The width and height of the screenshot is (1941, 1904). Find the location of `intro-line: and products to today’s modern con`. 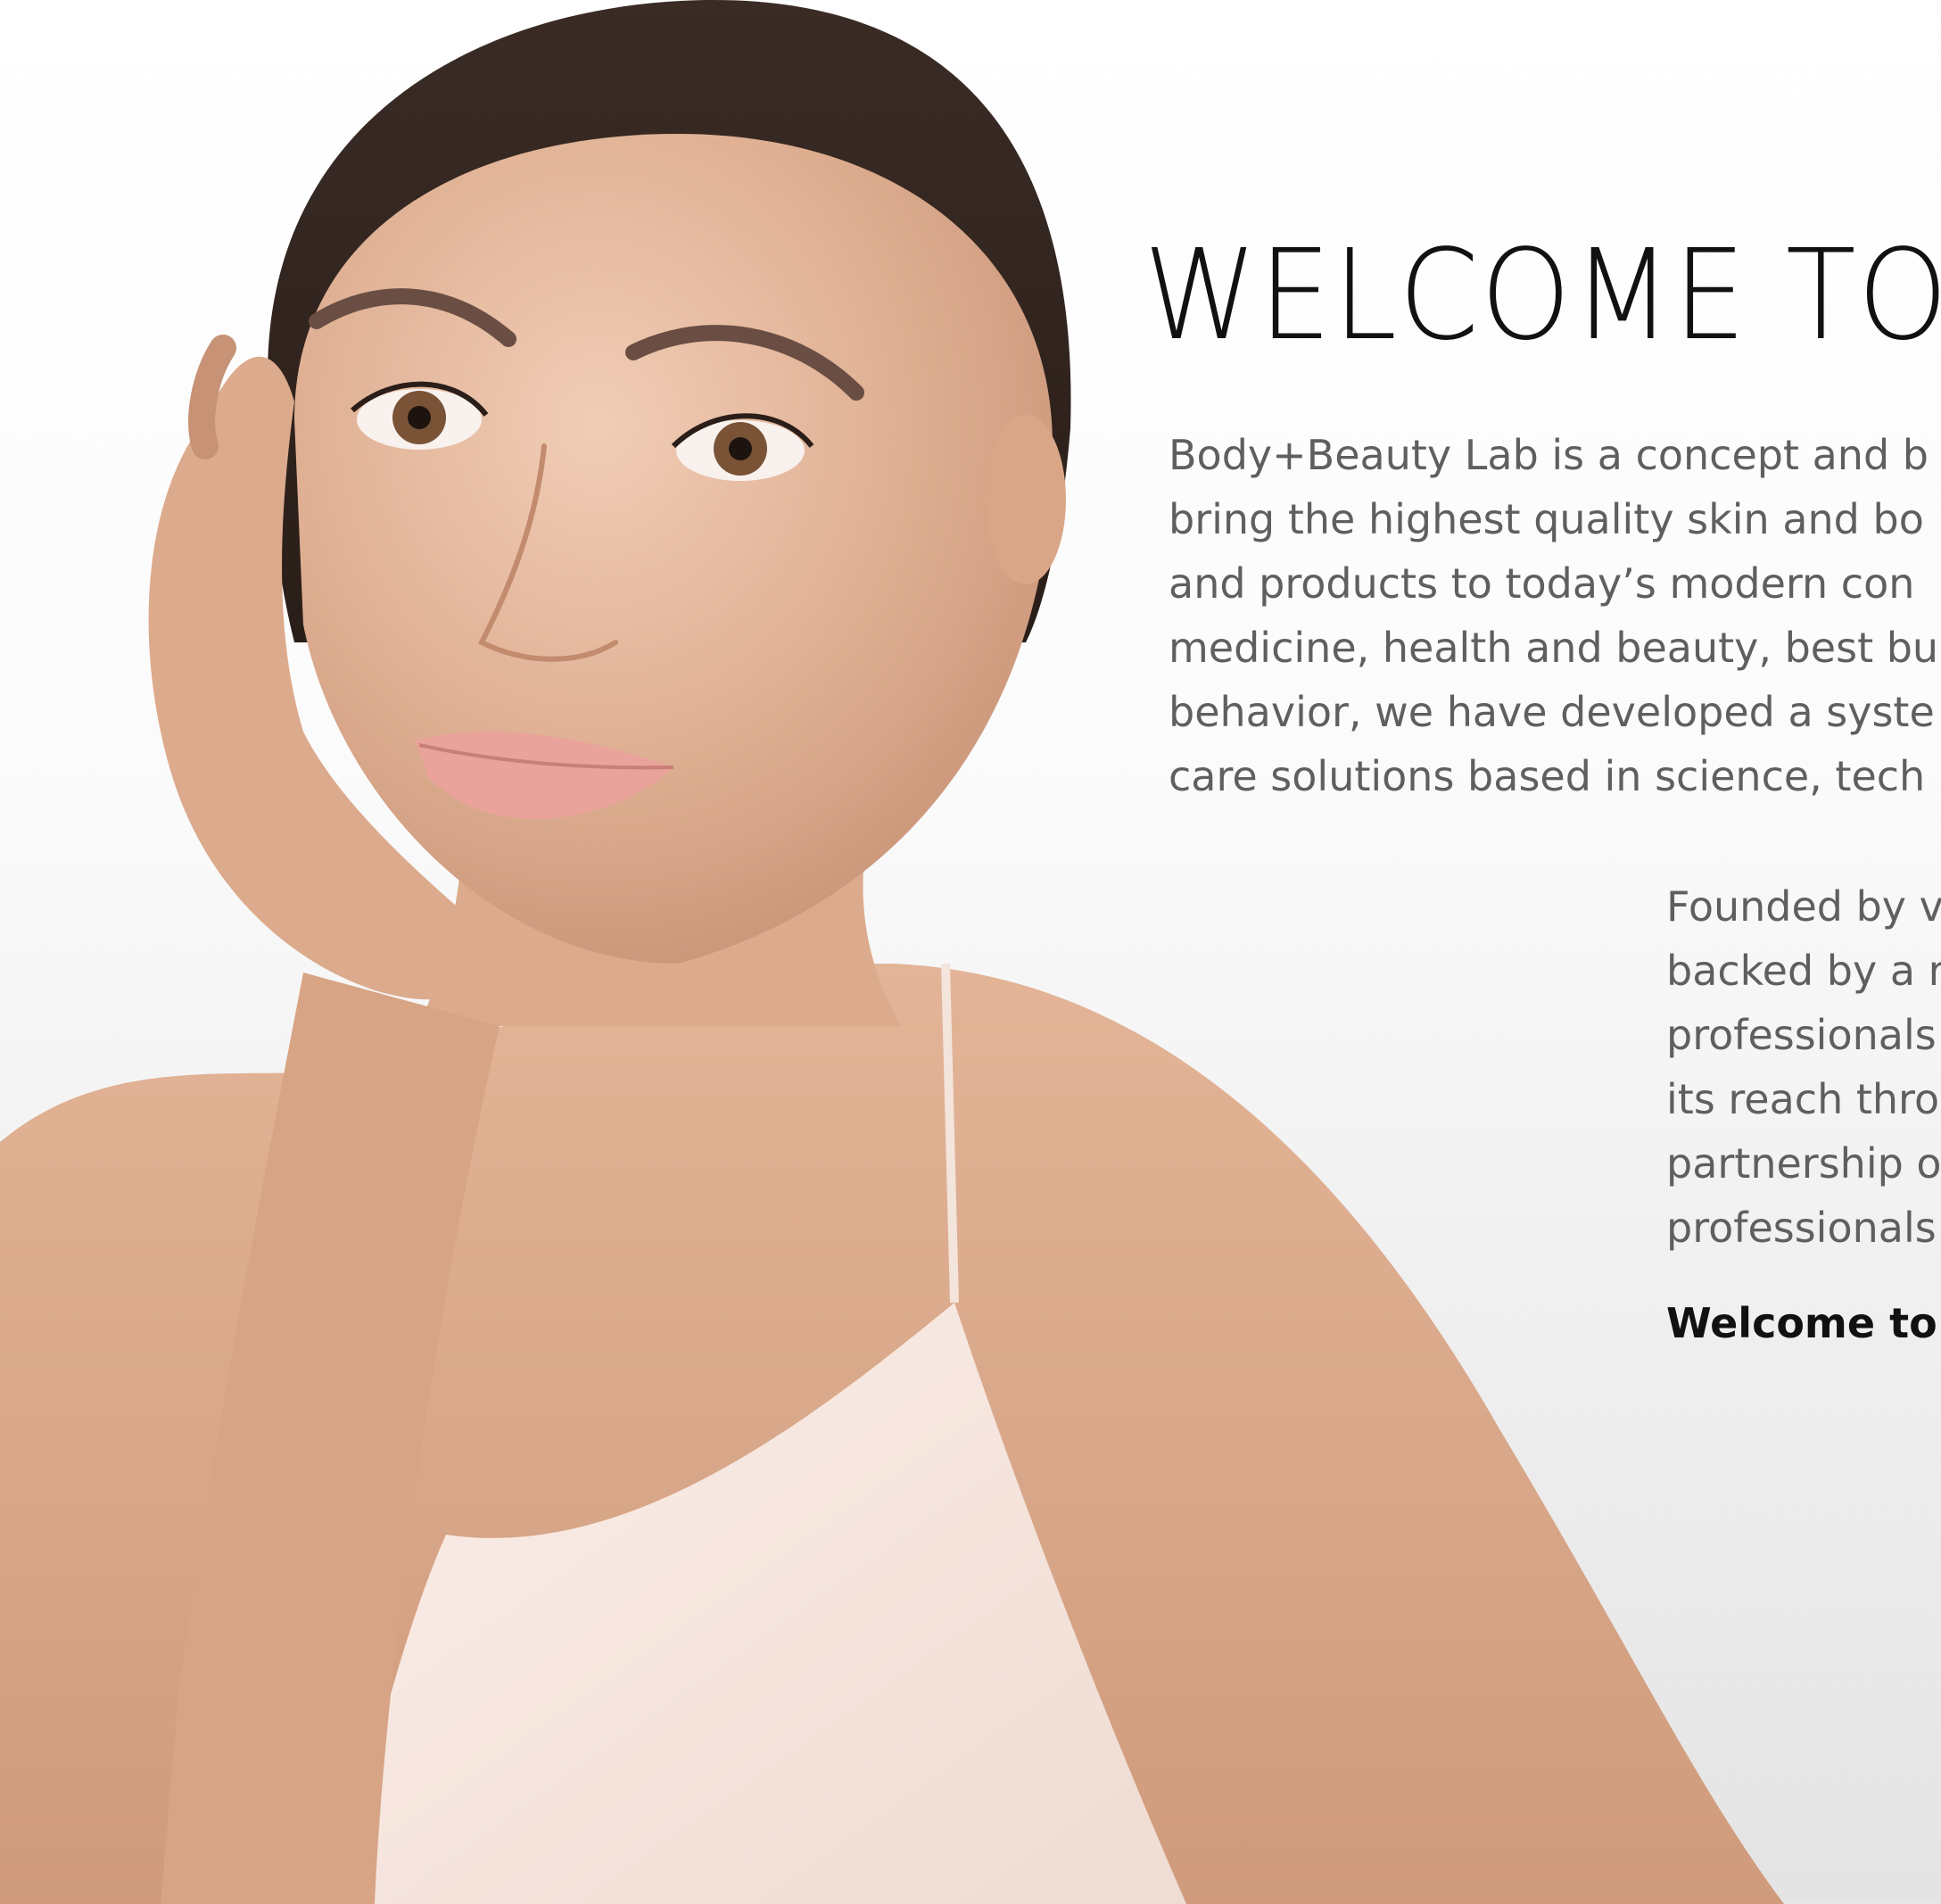

intro-line: and products to today’s modern con is located at coordinates (1542, 583).